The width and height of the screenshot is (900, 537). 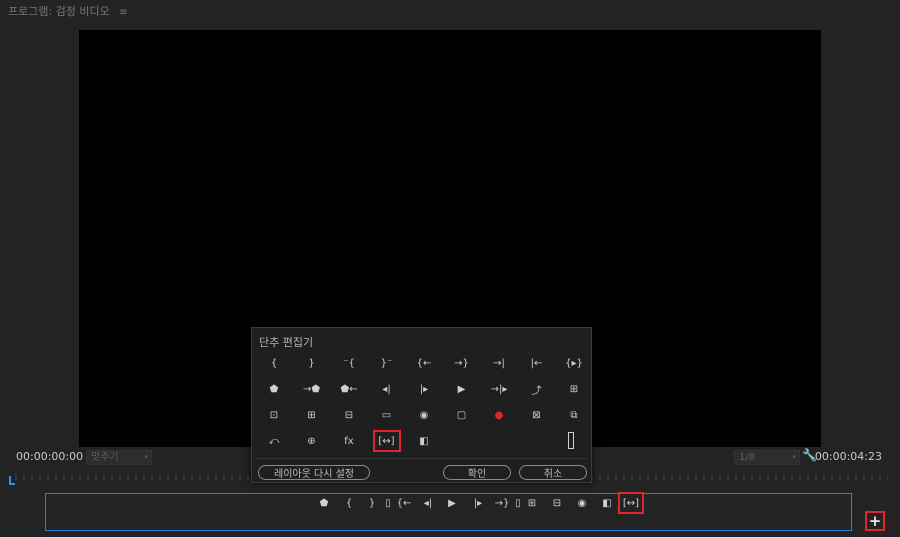 I want to click on dialog-title: 단추 편집기, so click(x=286, y=342).